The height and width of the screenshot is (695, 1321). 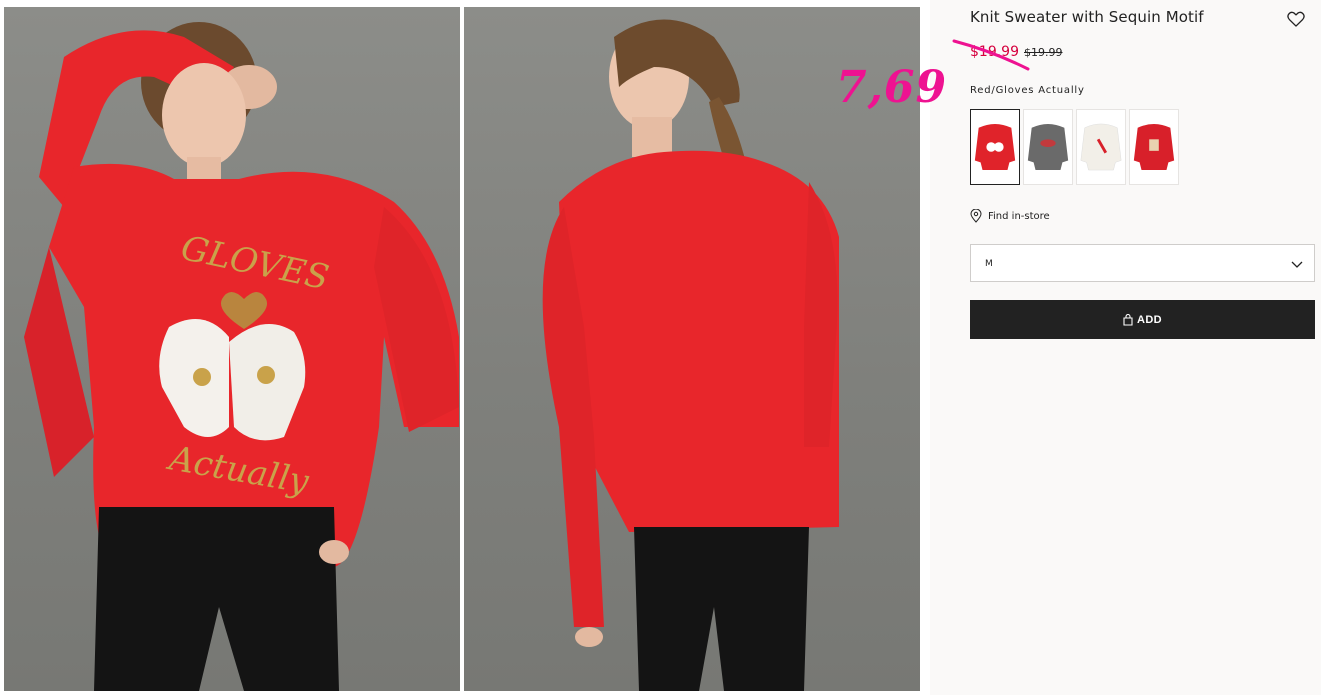 What do you see at coordinates (1027, 90) in the screenshot?
I see `selected-color-name: Red/Gloves Actually` at bounding box center [1027, 90].